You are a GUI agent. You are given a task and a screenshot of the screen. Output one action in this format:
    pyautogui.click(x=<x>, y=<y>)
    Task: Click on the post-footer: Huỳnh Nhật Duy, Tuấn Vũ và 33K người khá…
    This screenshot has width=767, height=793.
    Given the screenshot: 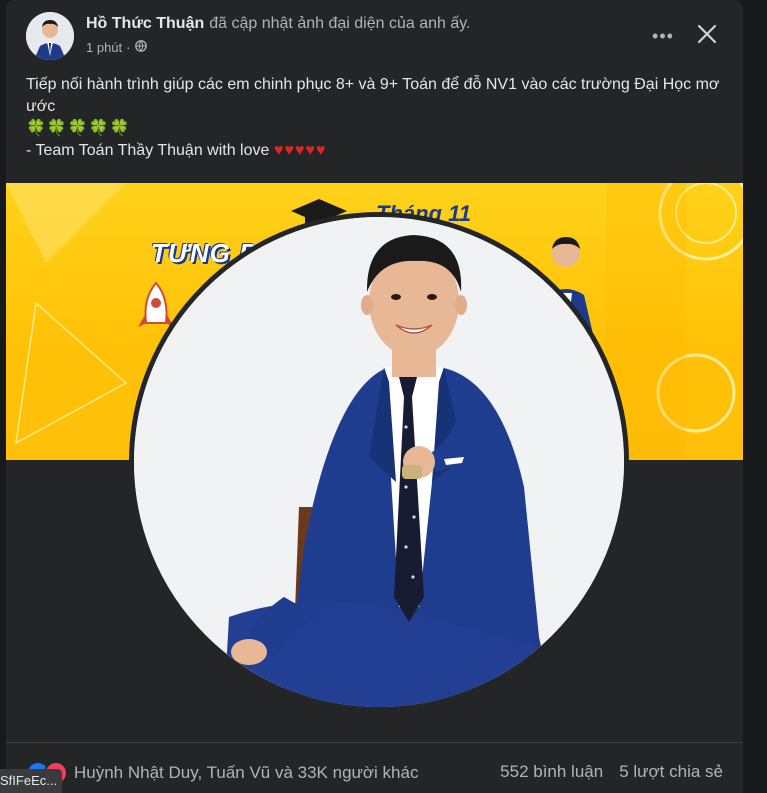 What is the action you would take?
    pyautogui.click(x=374, y=767)
    